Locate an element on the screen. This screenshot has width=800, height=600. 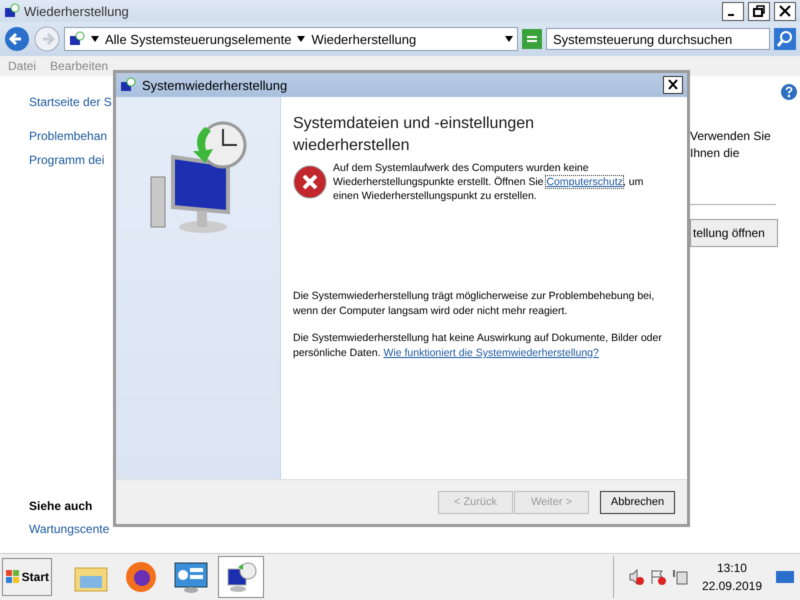
sidebar-link: Wartungscente is located at coordinates (71, 529).